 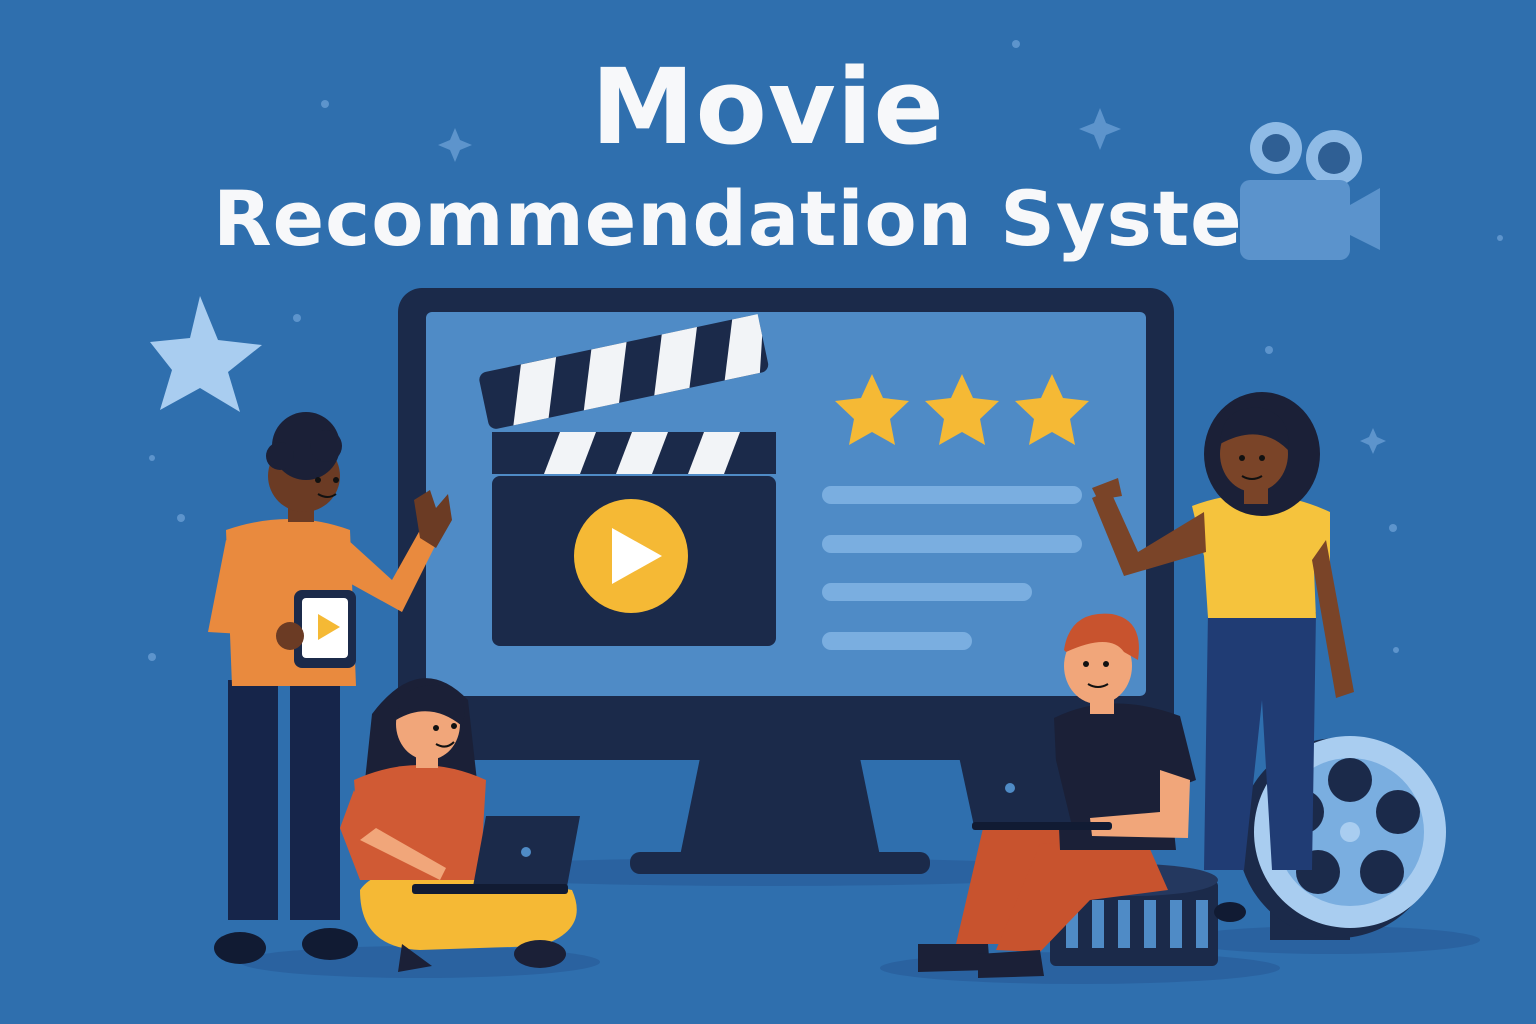 What do you see at coordinates (780, 807) in the screenshot?
I see `monitor-stand` at bounding box center [780, 807].